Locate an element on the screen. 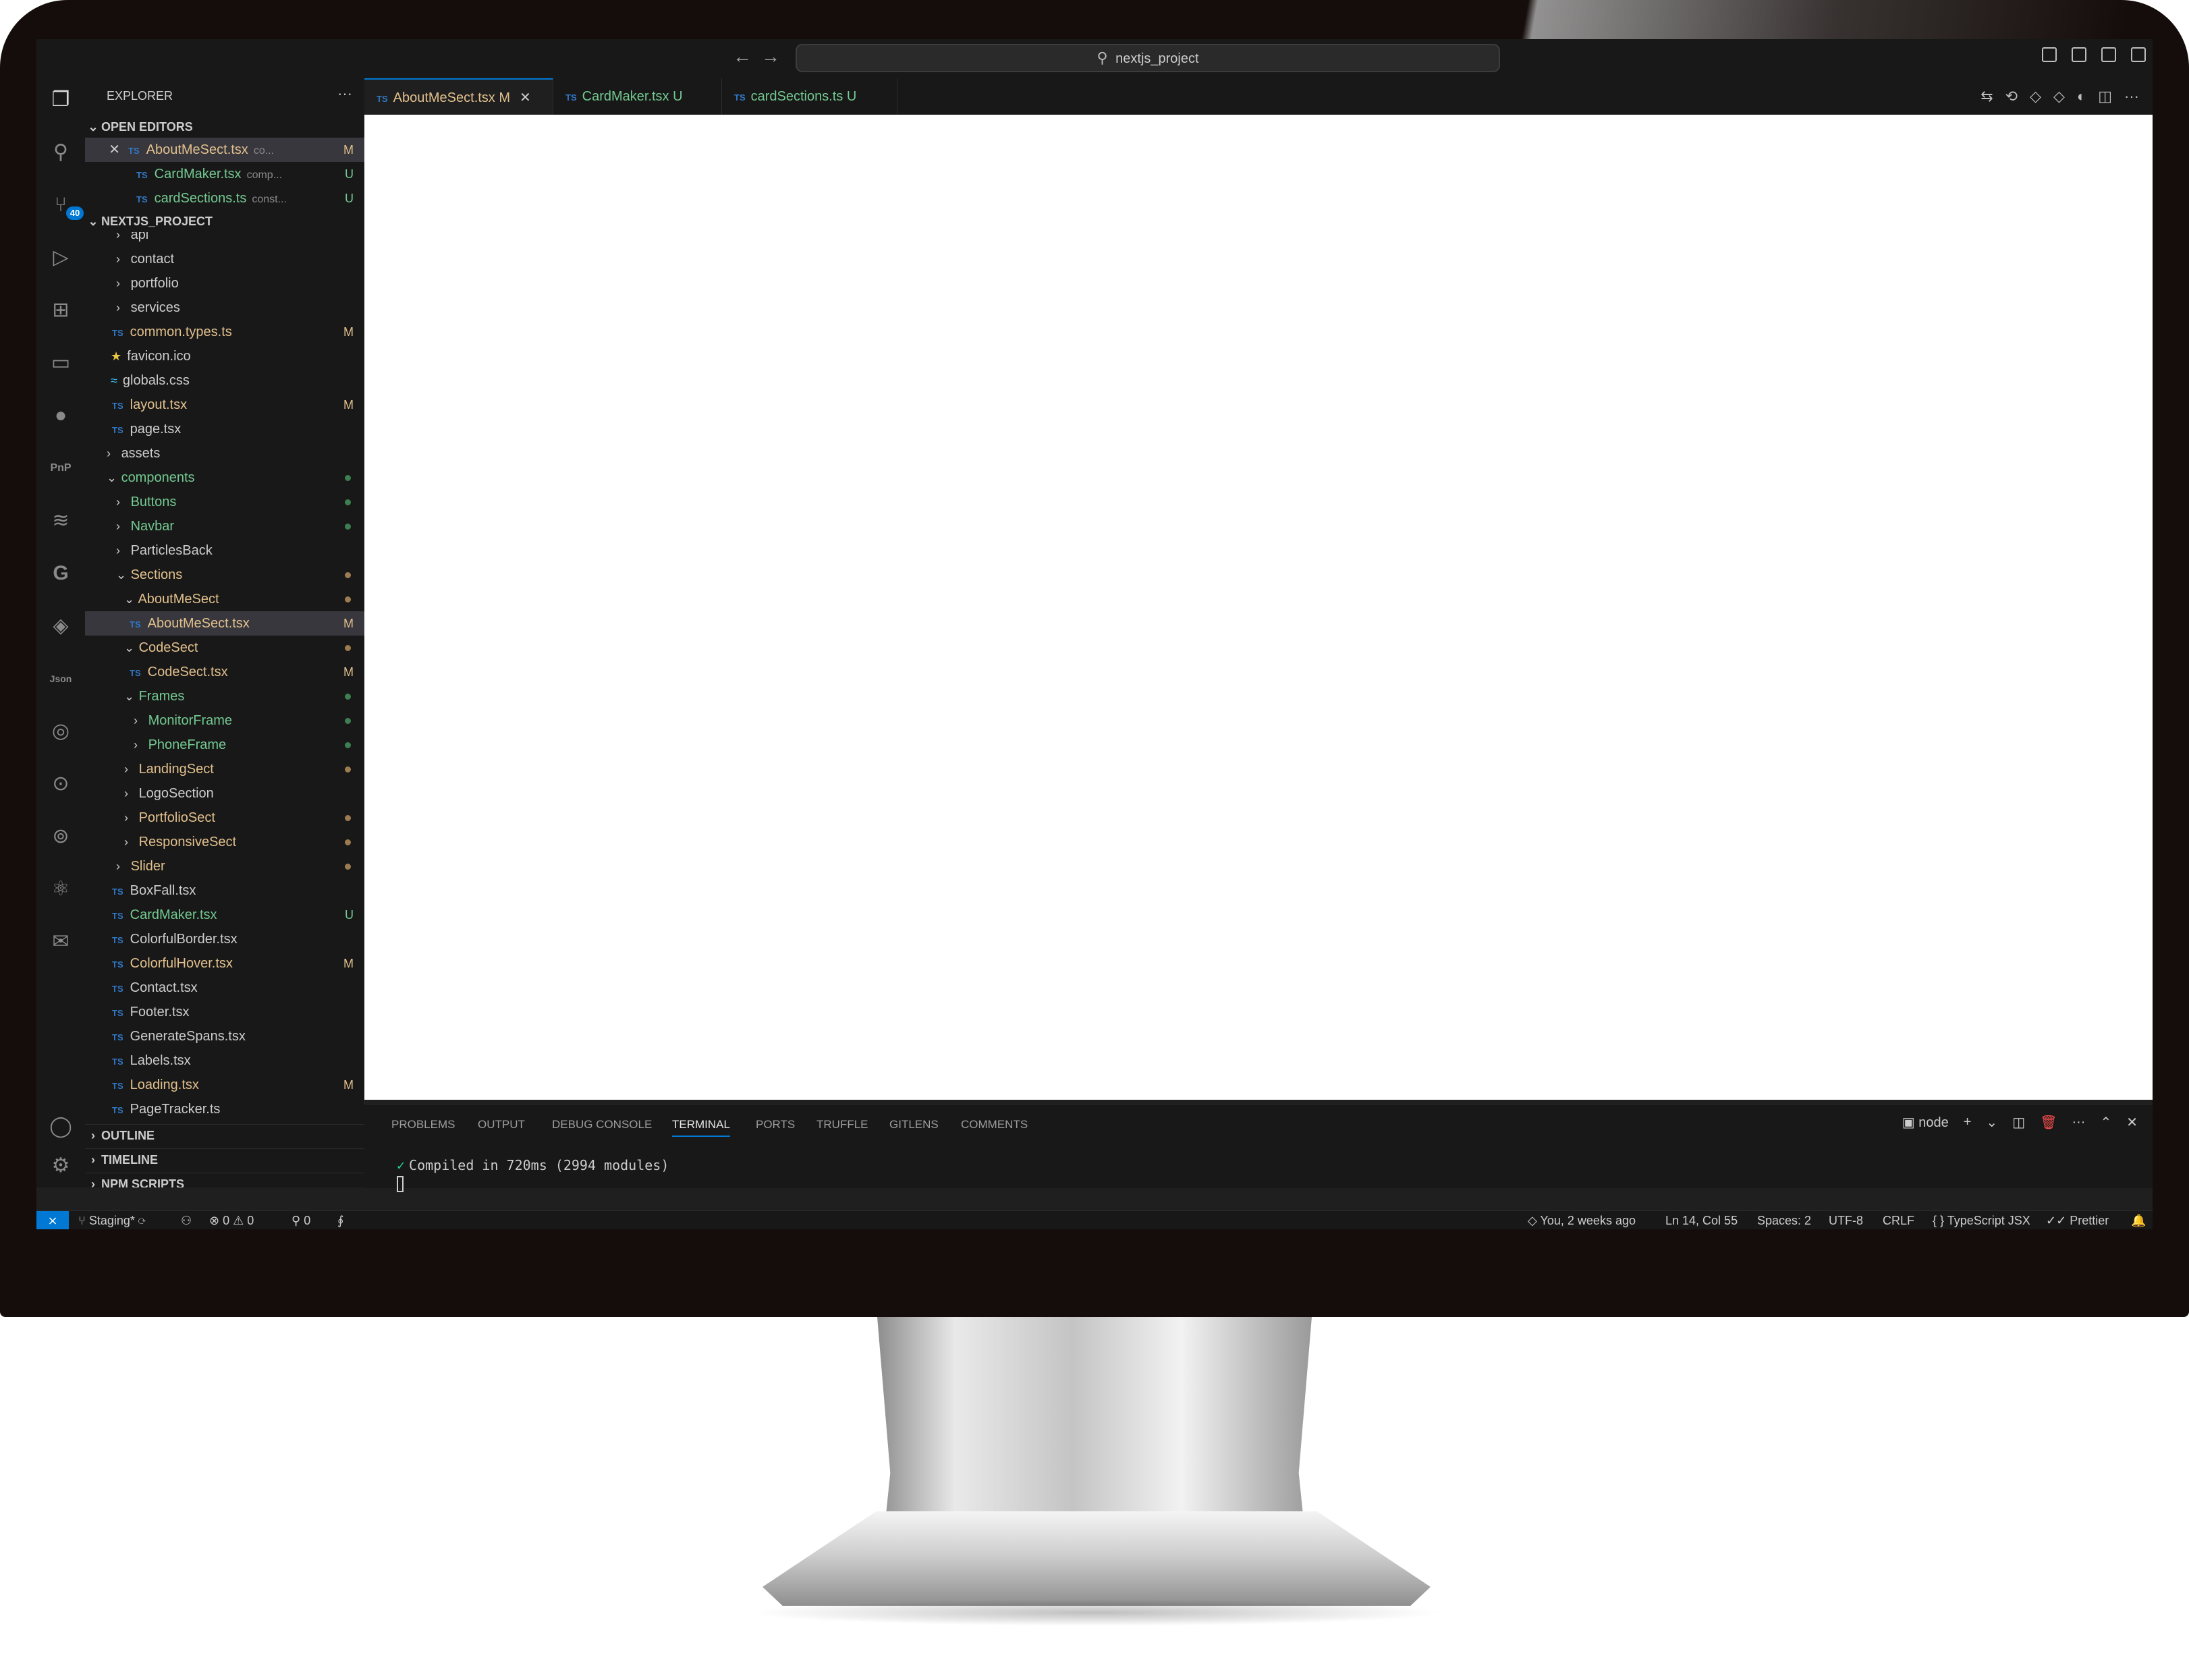 Image resolution: width=2189 pixels, height=1680 pixels. tree-folder: ⌄ CodeSect is located at coordinates (225, 648).